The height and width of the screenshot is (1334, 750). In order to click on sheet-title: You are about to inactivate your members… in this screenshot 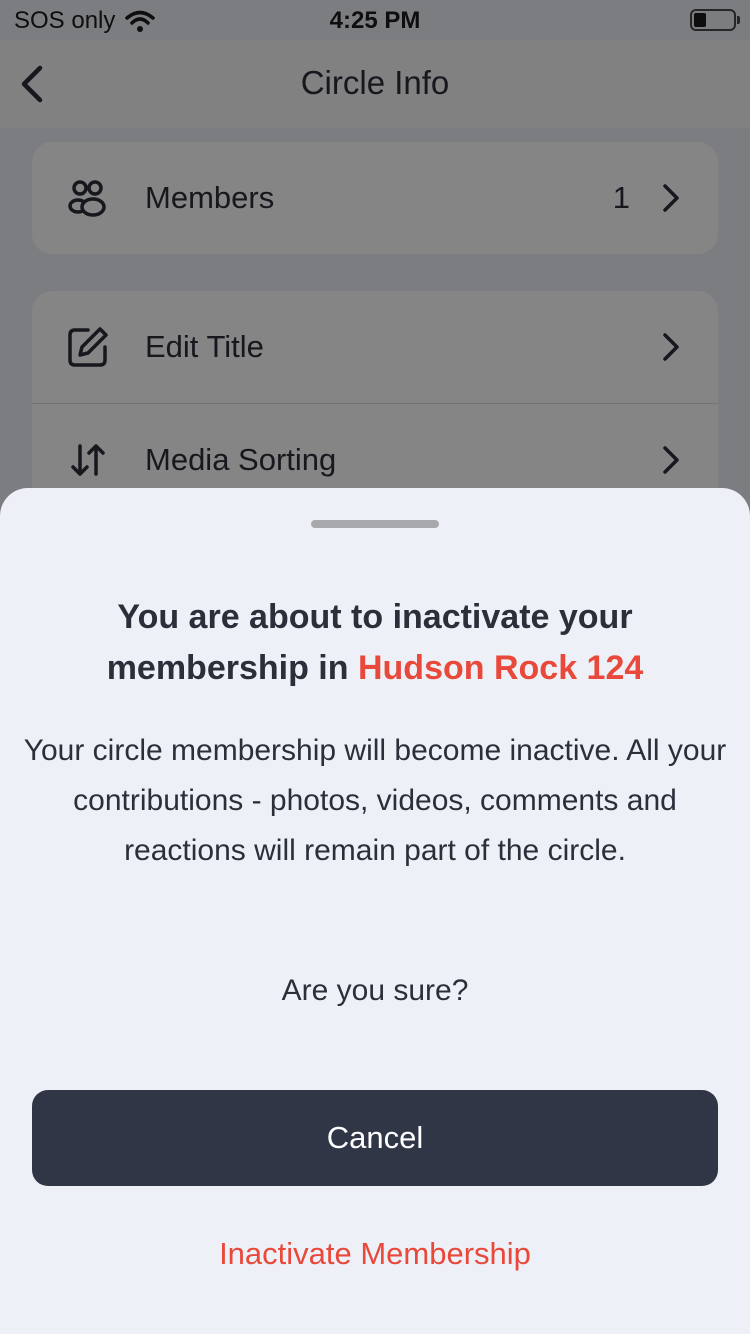, I will do `click(375, 643)`.